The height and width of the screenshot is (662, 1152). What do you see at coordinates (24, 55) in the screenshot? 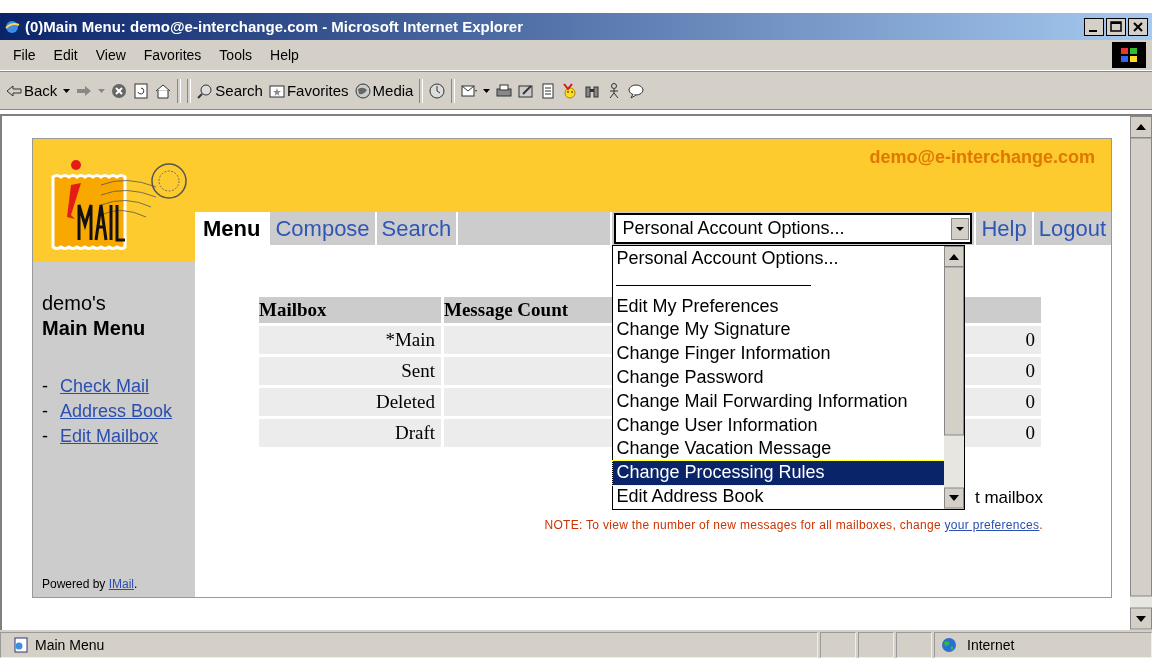
I see `menu-item: File` at bounding box center [24, 55].